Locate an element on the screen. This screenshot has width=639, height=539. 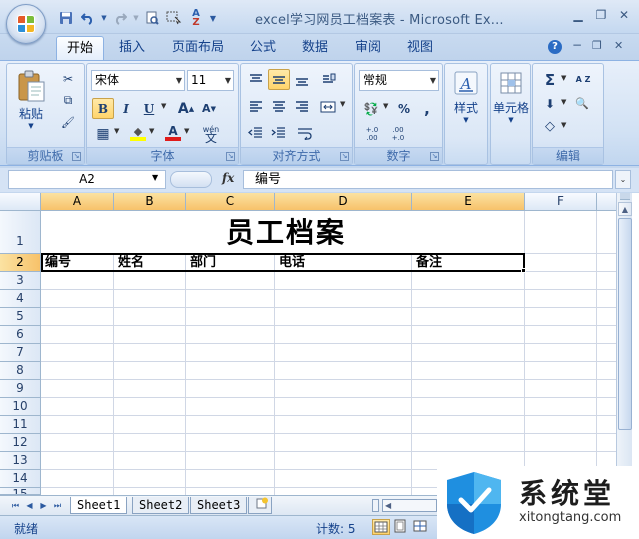
row-header: 8 is located at coordinates (20, 371).